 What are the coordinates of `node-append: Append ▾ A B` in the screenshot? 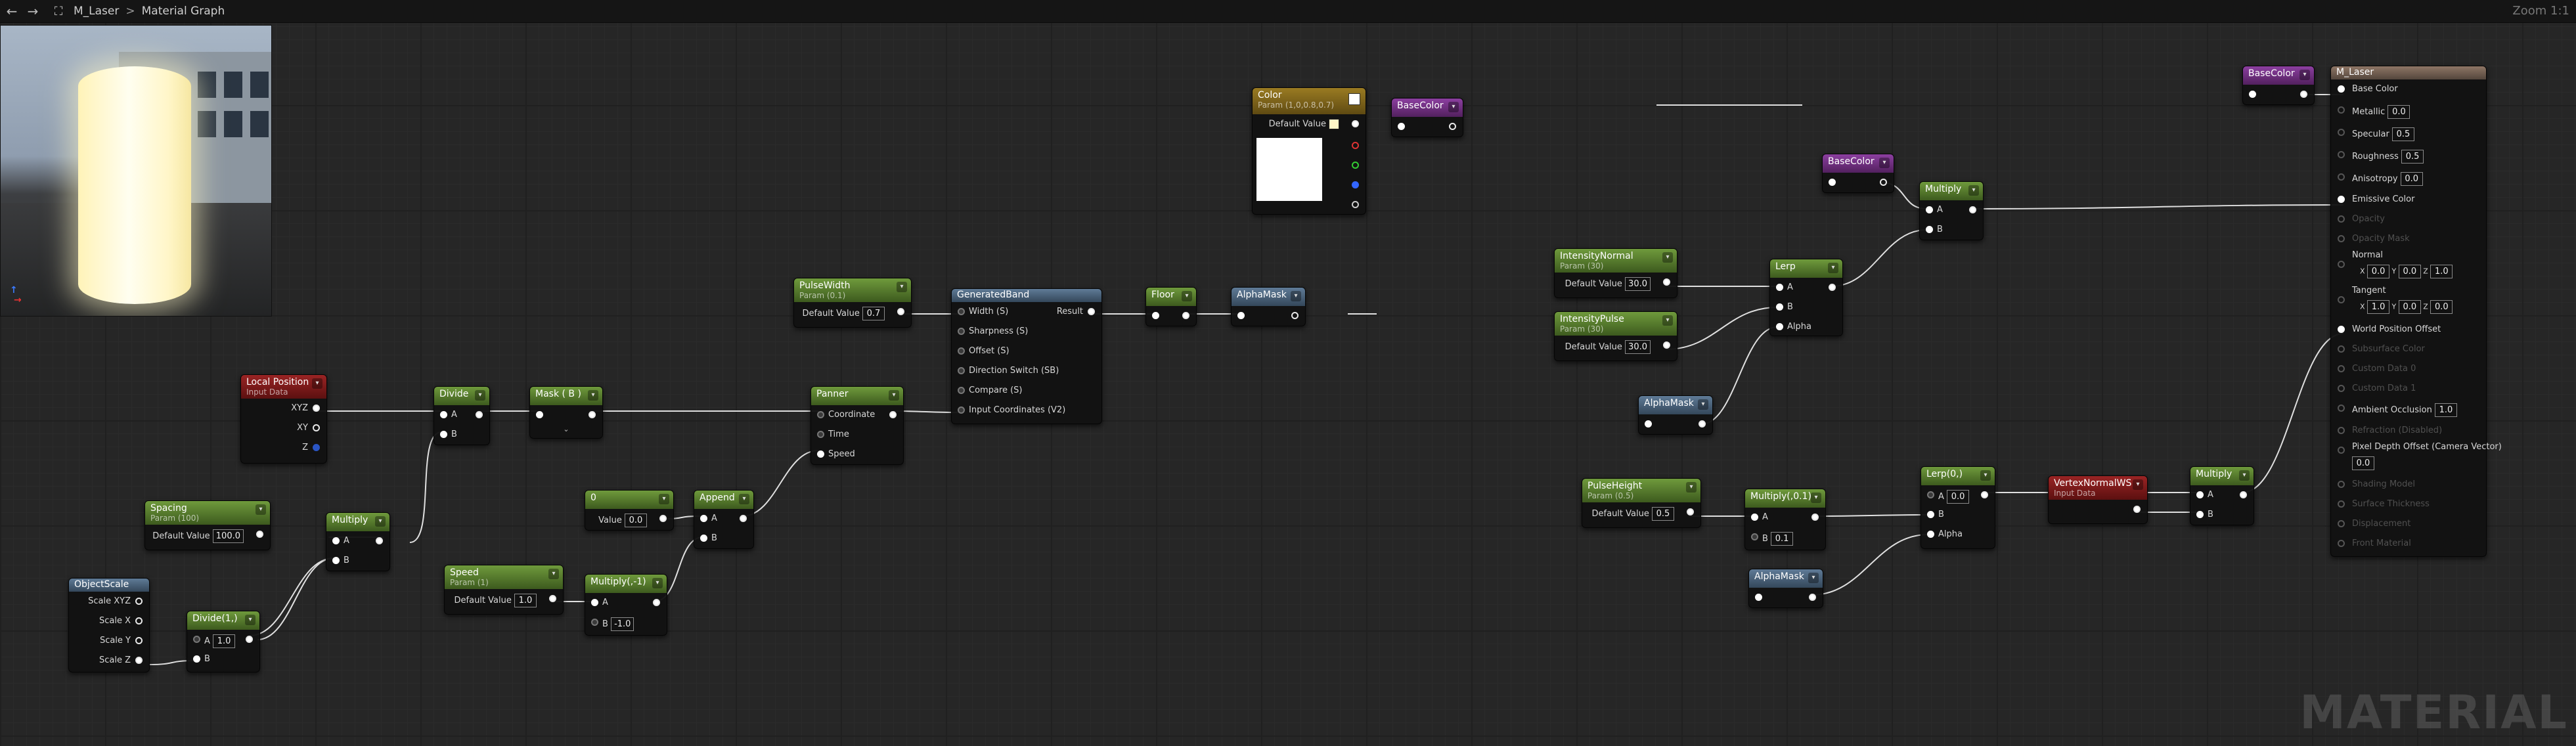 It's located at (724, 519).